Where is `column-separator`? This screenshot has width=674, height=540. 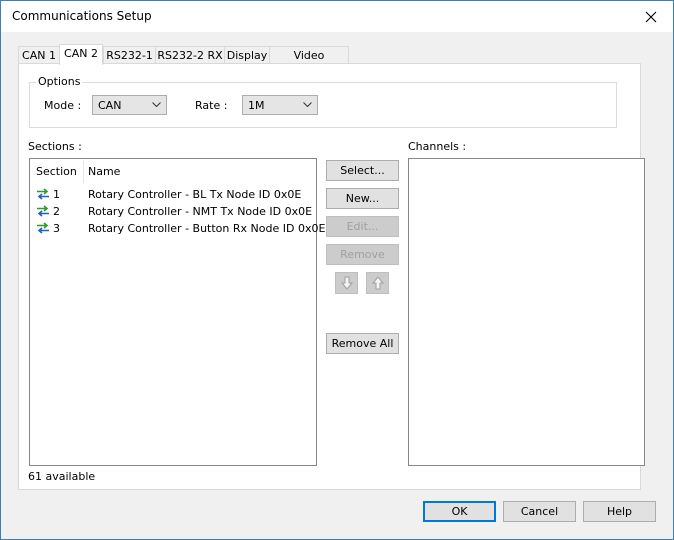 column-separator is located at coordinates (83, 172).